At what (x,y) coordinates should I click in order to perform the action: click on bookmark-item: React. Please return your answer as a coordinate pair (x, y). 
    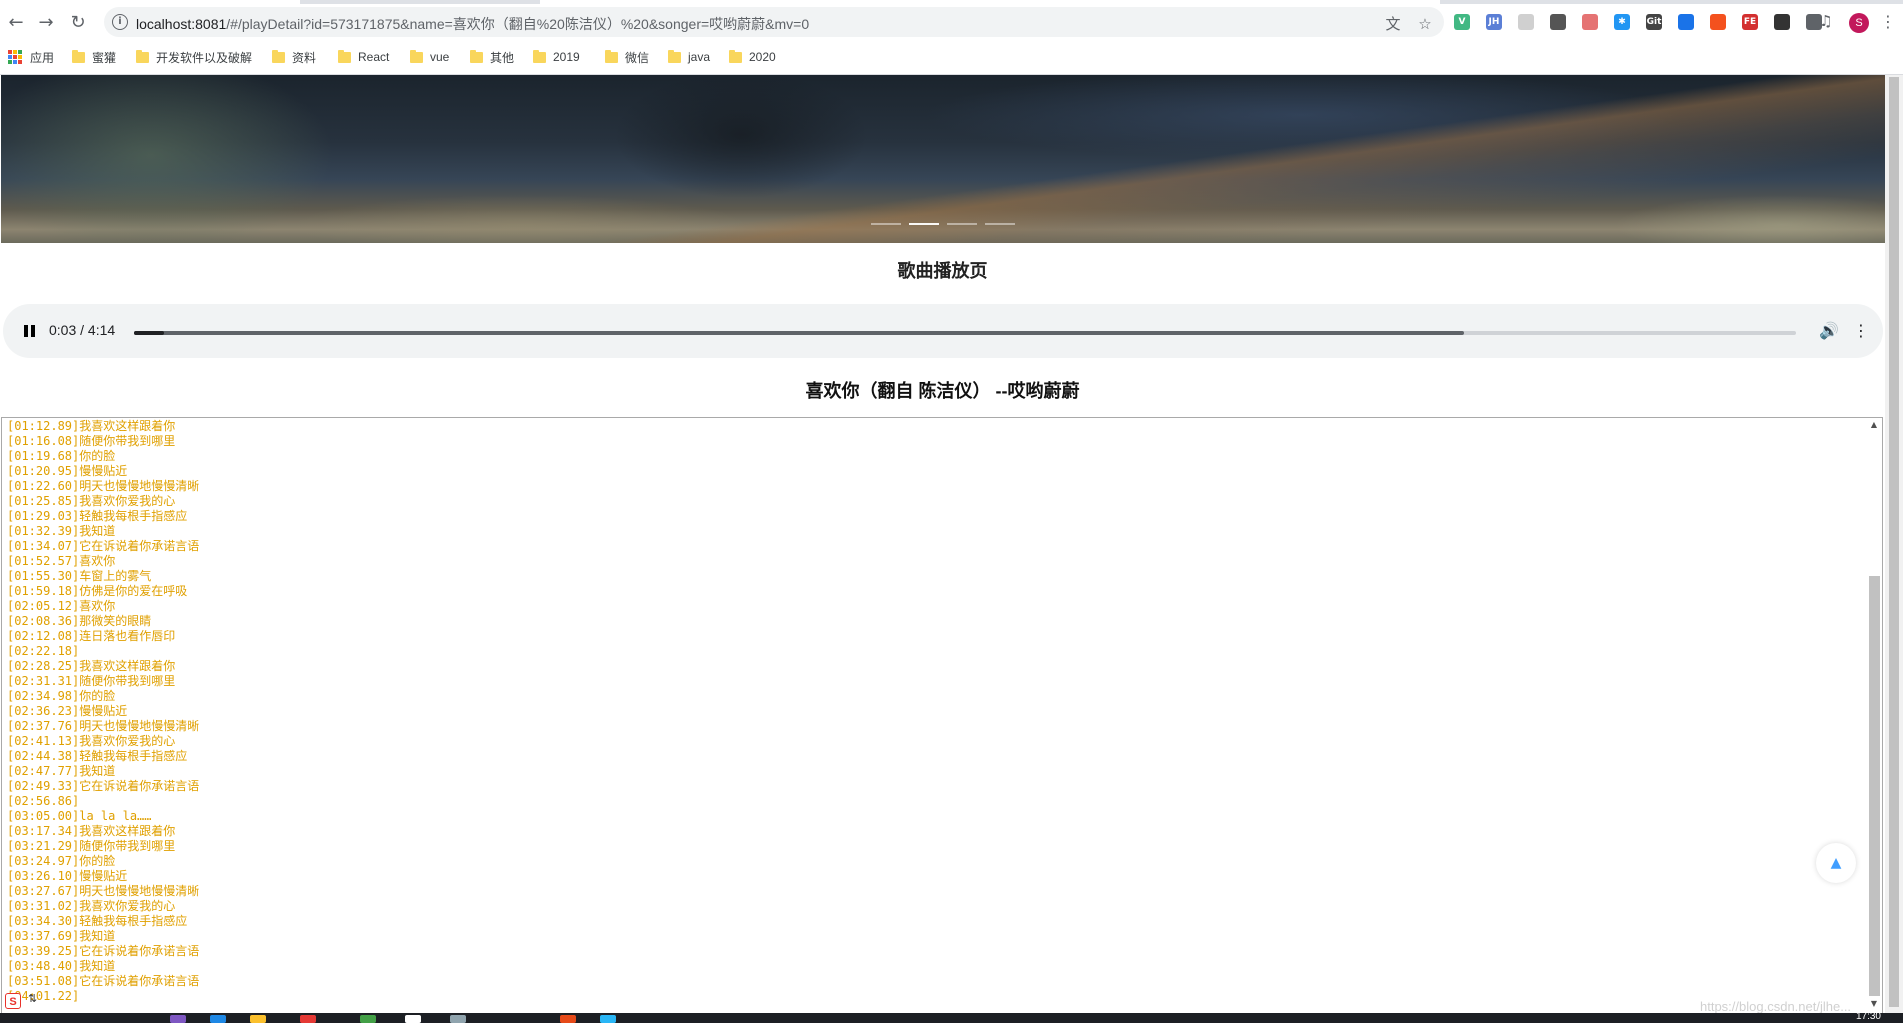
    Looking at the image, I should click on (363, 57).